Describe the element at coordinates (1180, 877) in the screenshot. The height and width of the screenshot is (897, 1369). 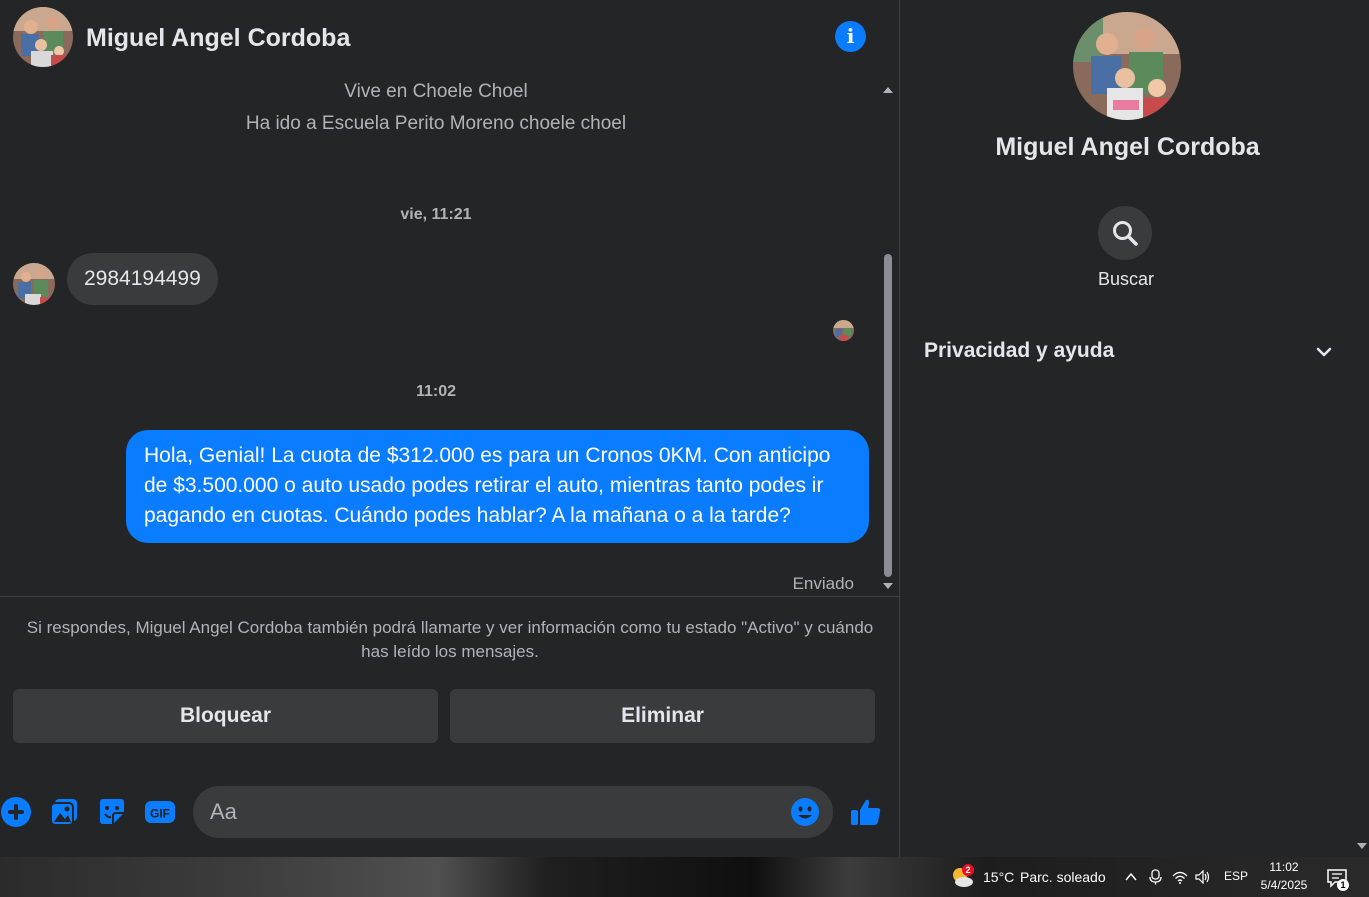
I see `wifi-icon` at that location.